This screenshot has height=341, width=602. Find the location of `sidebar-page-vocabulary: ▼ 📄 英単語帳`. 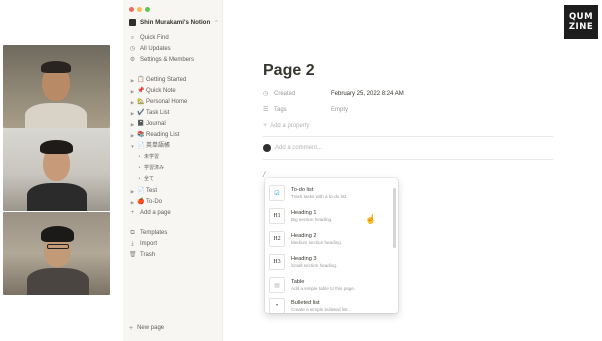

sidebar-page-vocabulary: ▼ 📄 英単語帳 is located at coordinates (150, 146).